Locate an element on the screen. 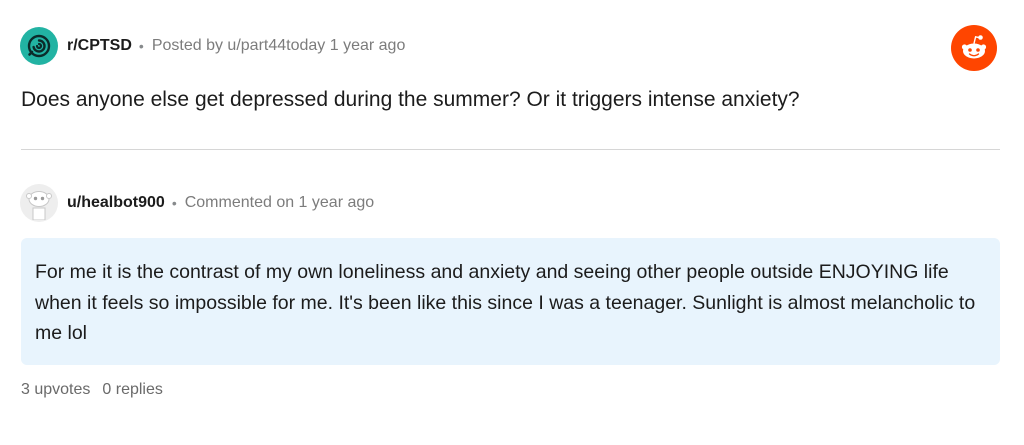 This screenshot has width=1024, height=445. posted-by-label: Posted by is located at coordinates (187, 45).